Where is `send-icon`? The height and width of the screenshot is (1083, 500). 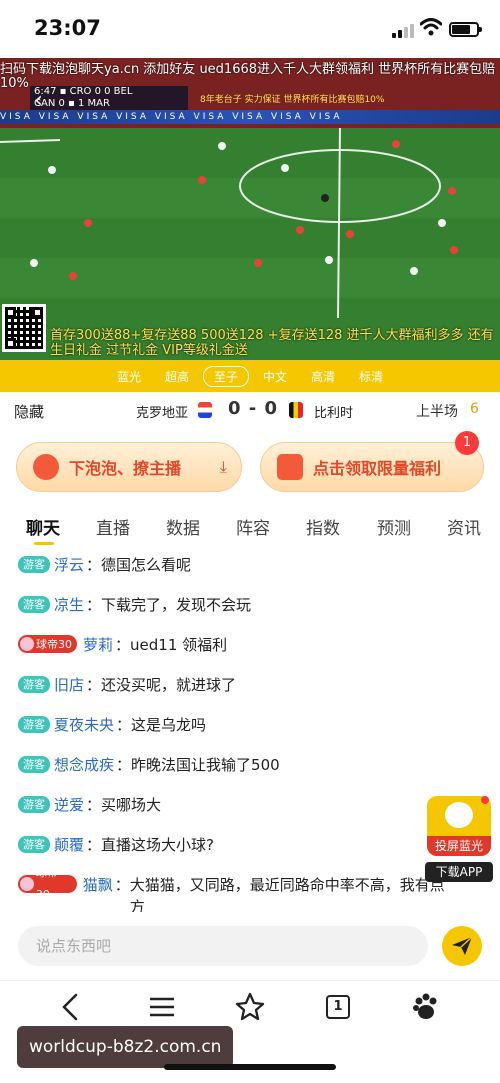
send-icon is located at coordinates (462, 945).